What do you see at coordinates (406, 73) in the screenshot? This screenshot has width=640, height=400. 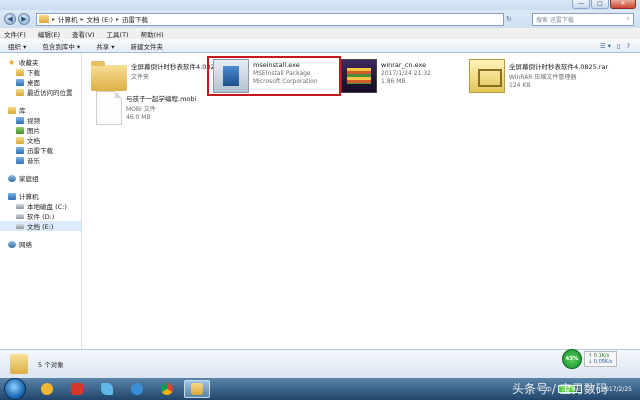 I see `file-date: 2017/1/24 21:32` at bounding box center [406, 73].